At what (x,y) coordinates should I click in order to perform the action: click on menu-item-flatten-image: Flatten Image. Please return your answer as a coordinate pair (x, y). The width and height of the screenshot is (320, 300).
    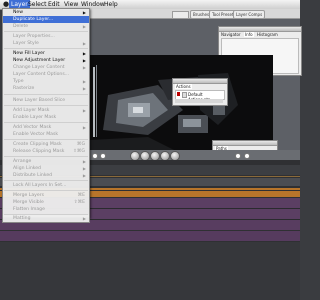
    Looking at the image, I should click on (46, 209).